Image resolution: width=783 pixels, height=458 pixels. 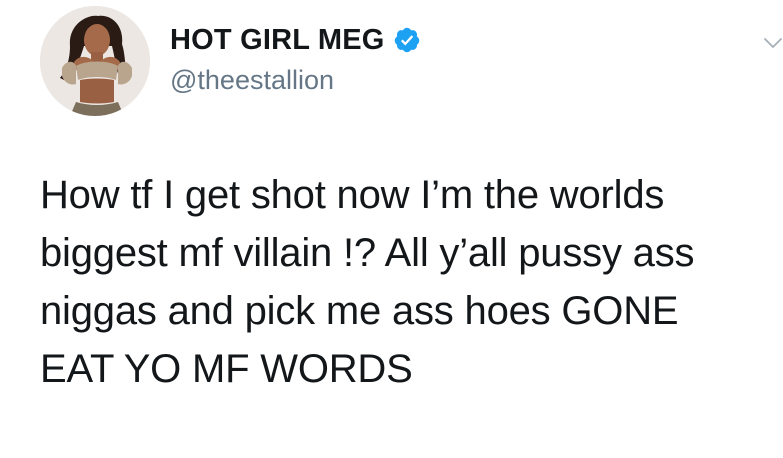 I want to click on display-name: HOT GIRL MEG, so click(x=277, y=40).